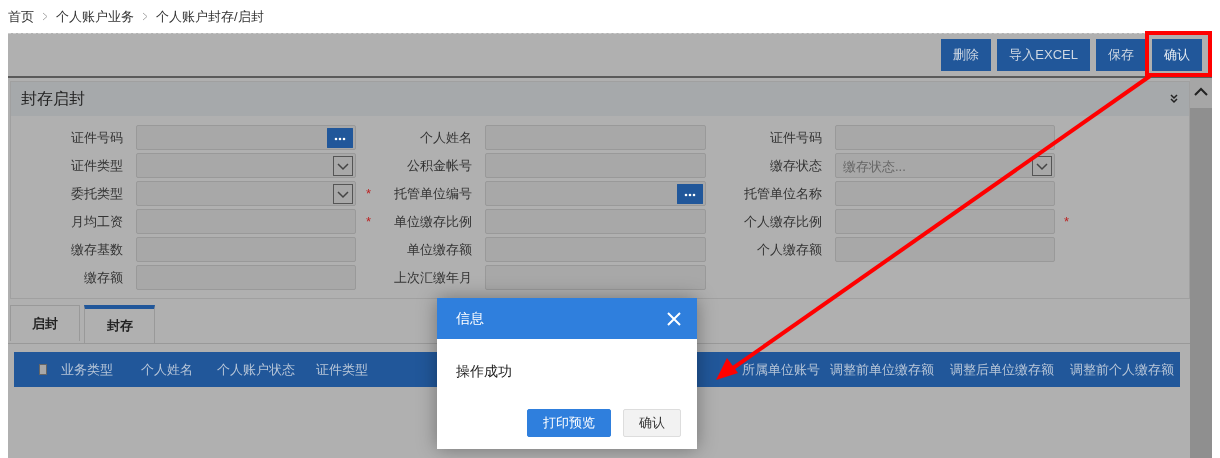 This screenshot has width=1220, height=458. Describe the element at coordinates (1121, 55) in the screenshot. I see `toolbar-button: 保存` at that location.